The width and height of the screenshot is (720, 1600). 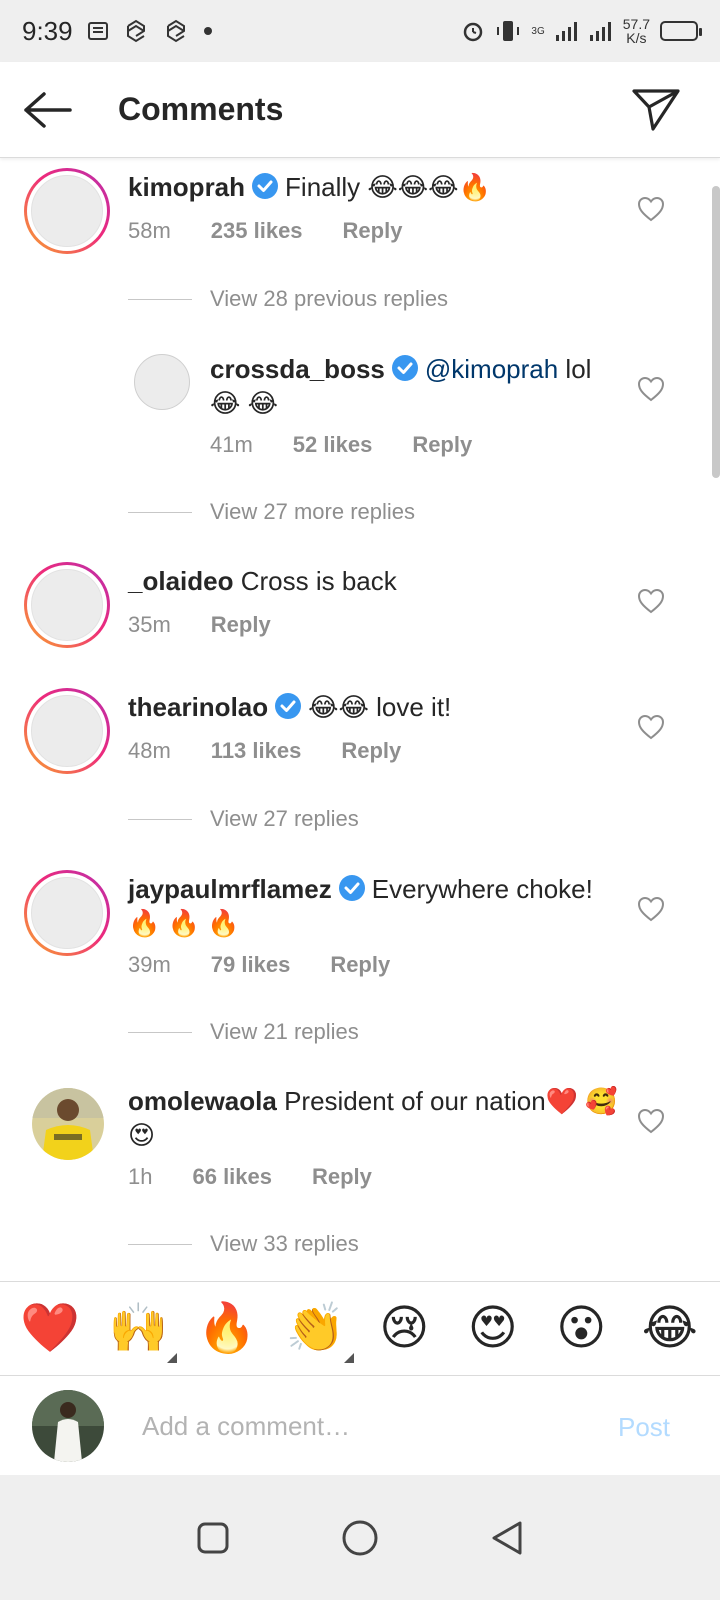 I want to click on battery-icon, so click(x=681, y=31).